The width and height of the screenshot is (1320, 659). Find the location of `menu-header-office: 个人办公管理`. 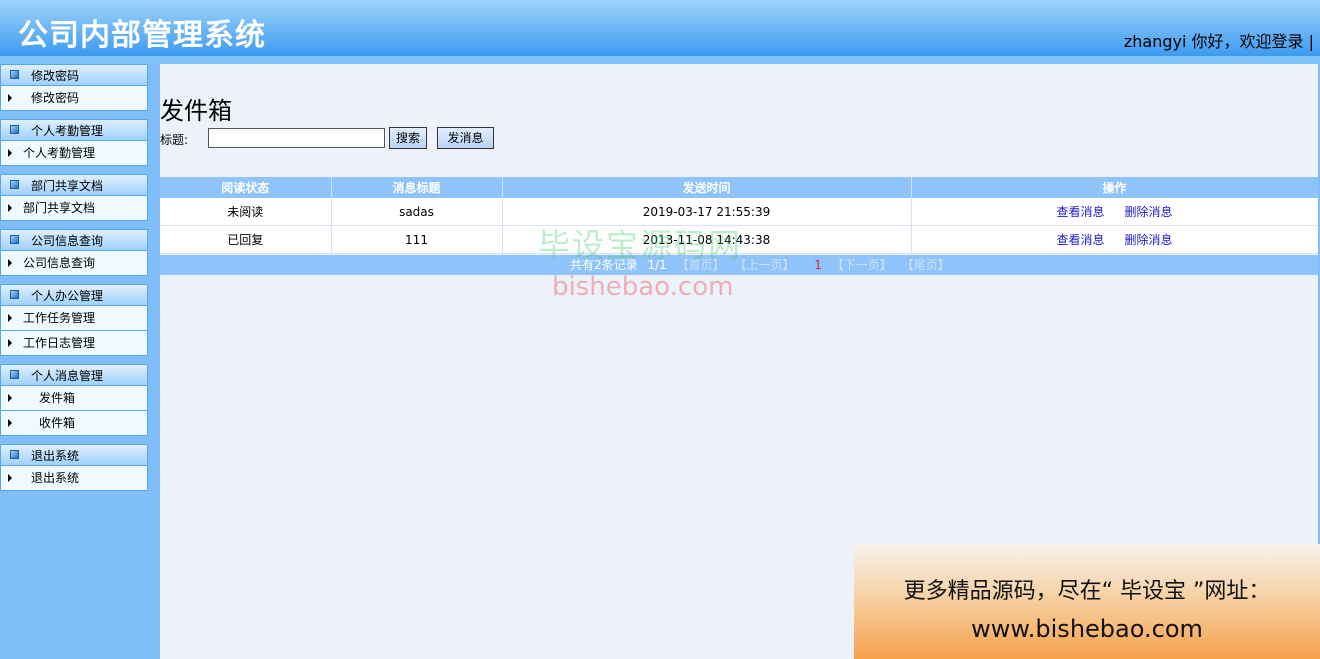

menu-header-office: 个人办公管理 is located at coordinates (74, 295).